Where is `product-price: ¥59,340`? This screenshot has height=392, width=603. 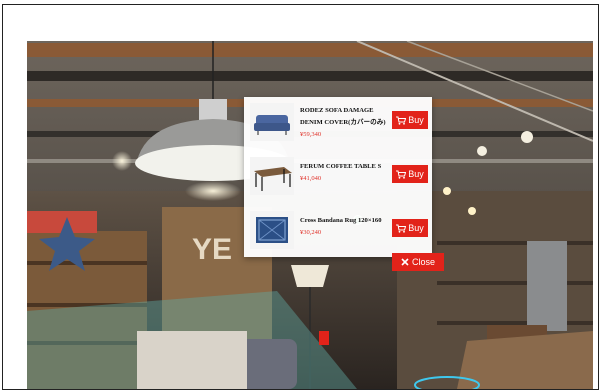 product-price: ¥59,340 is located at coordinates (311, 134).